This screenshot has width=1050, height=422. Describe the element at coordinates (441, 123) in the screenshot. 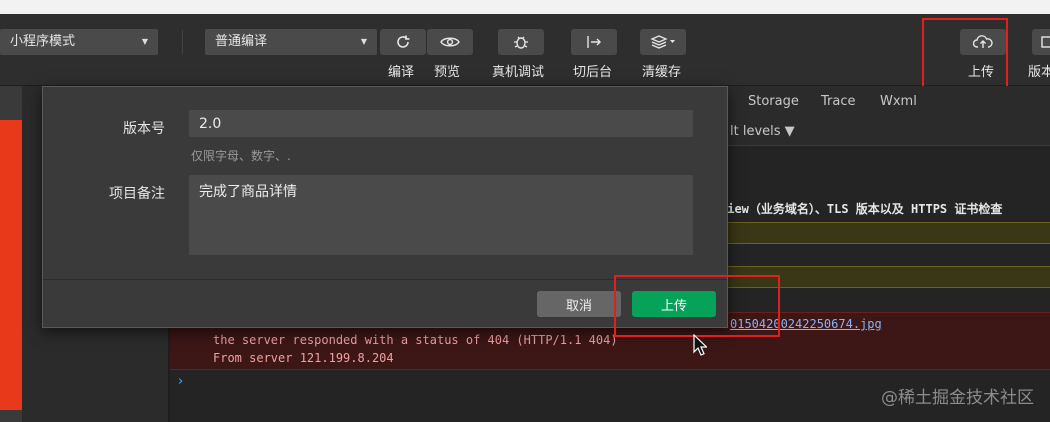

I see `version-input: 2.0` at that location.